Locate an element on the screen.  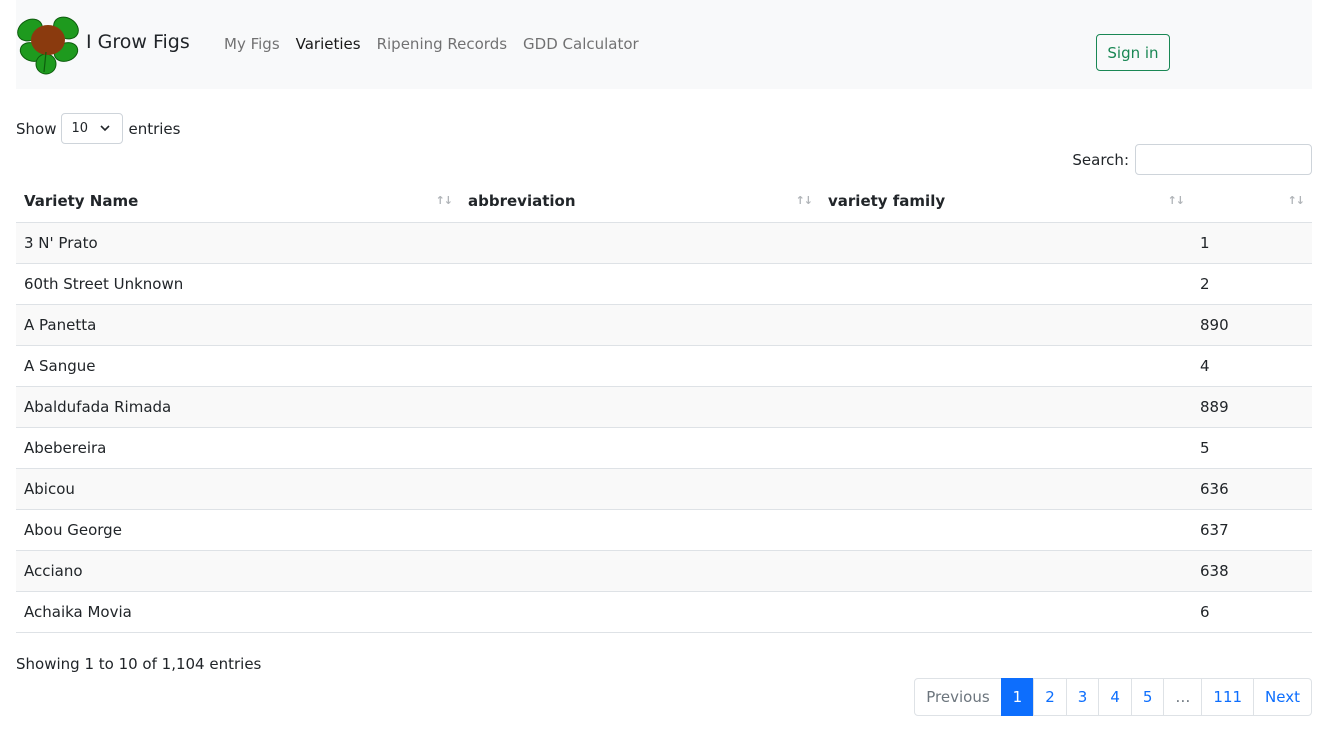
pagination-page-3: 3 is located at coordinates (1082, 697).